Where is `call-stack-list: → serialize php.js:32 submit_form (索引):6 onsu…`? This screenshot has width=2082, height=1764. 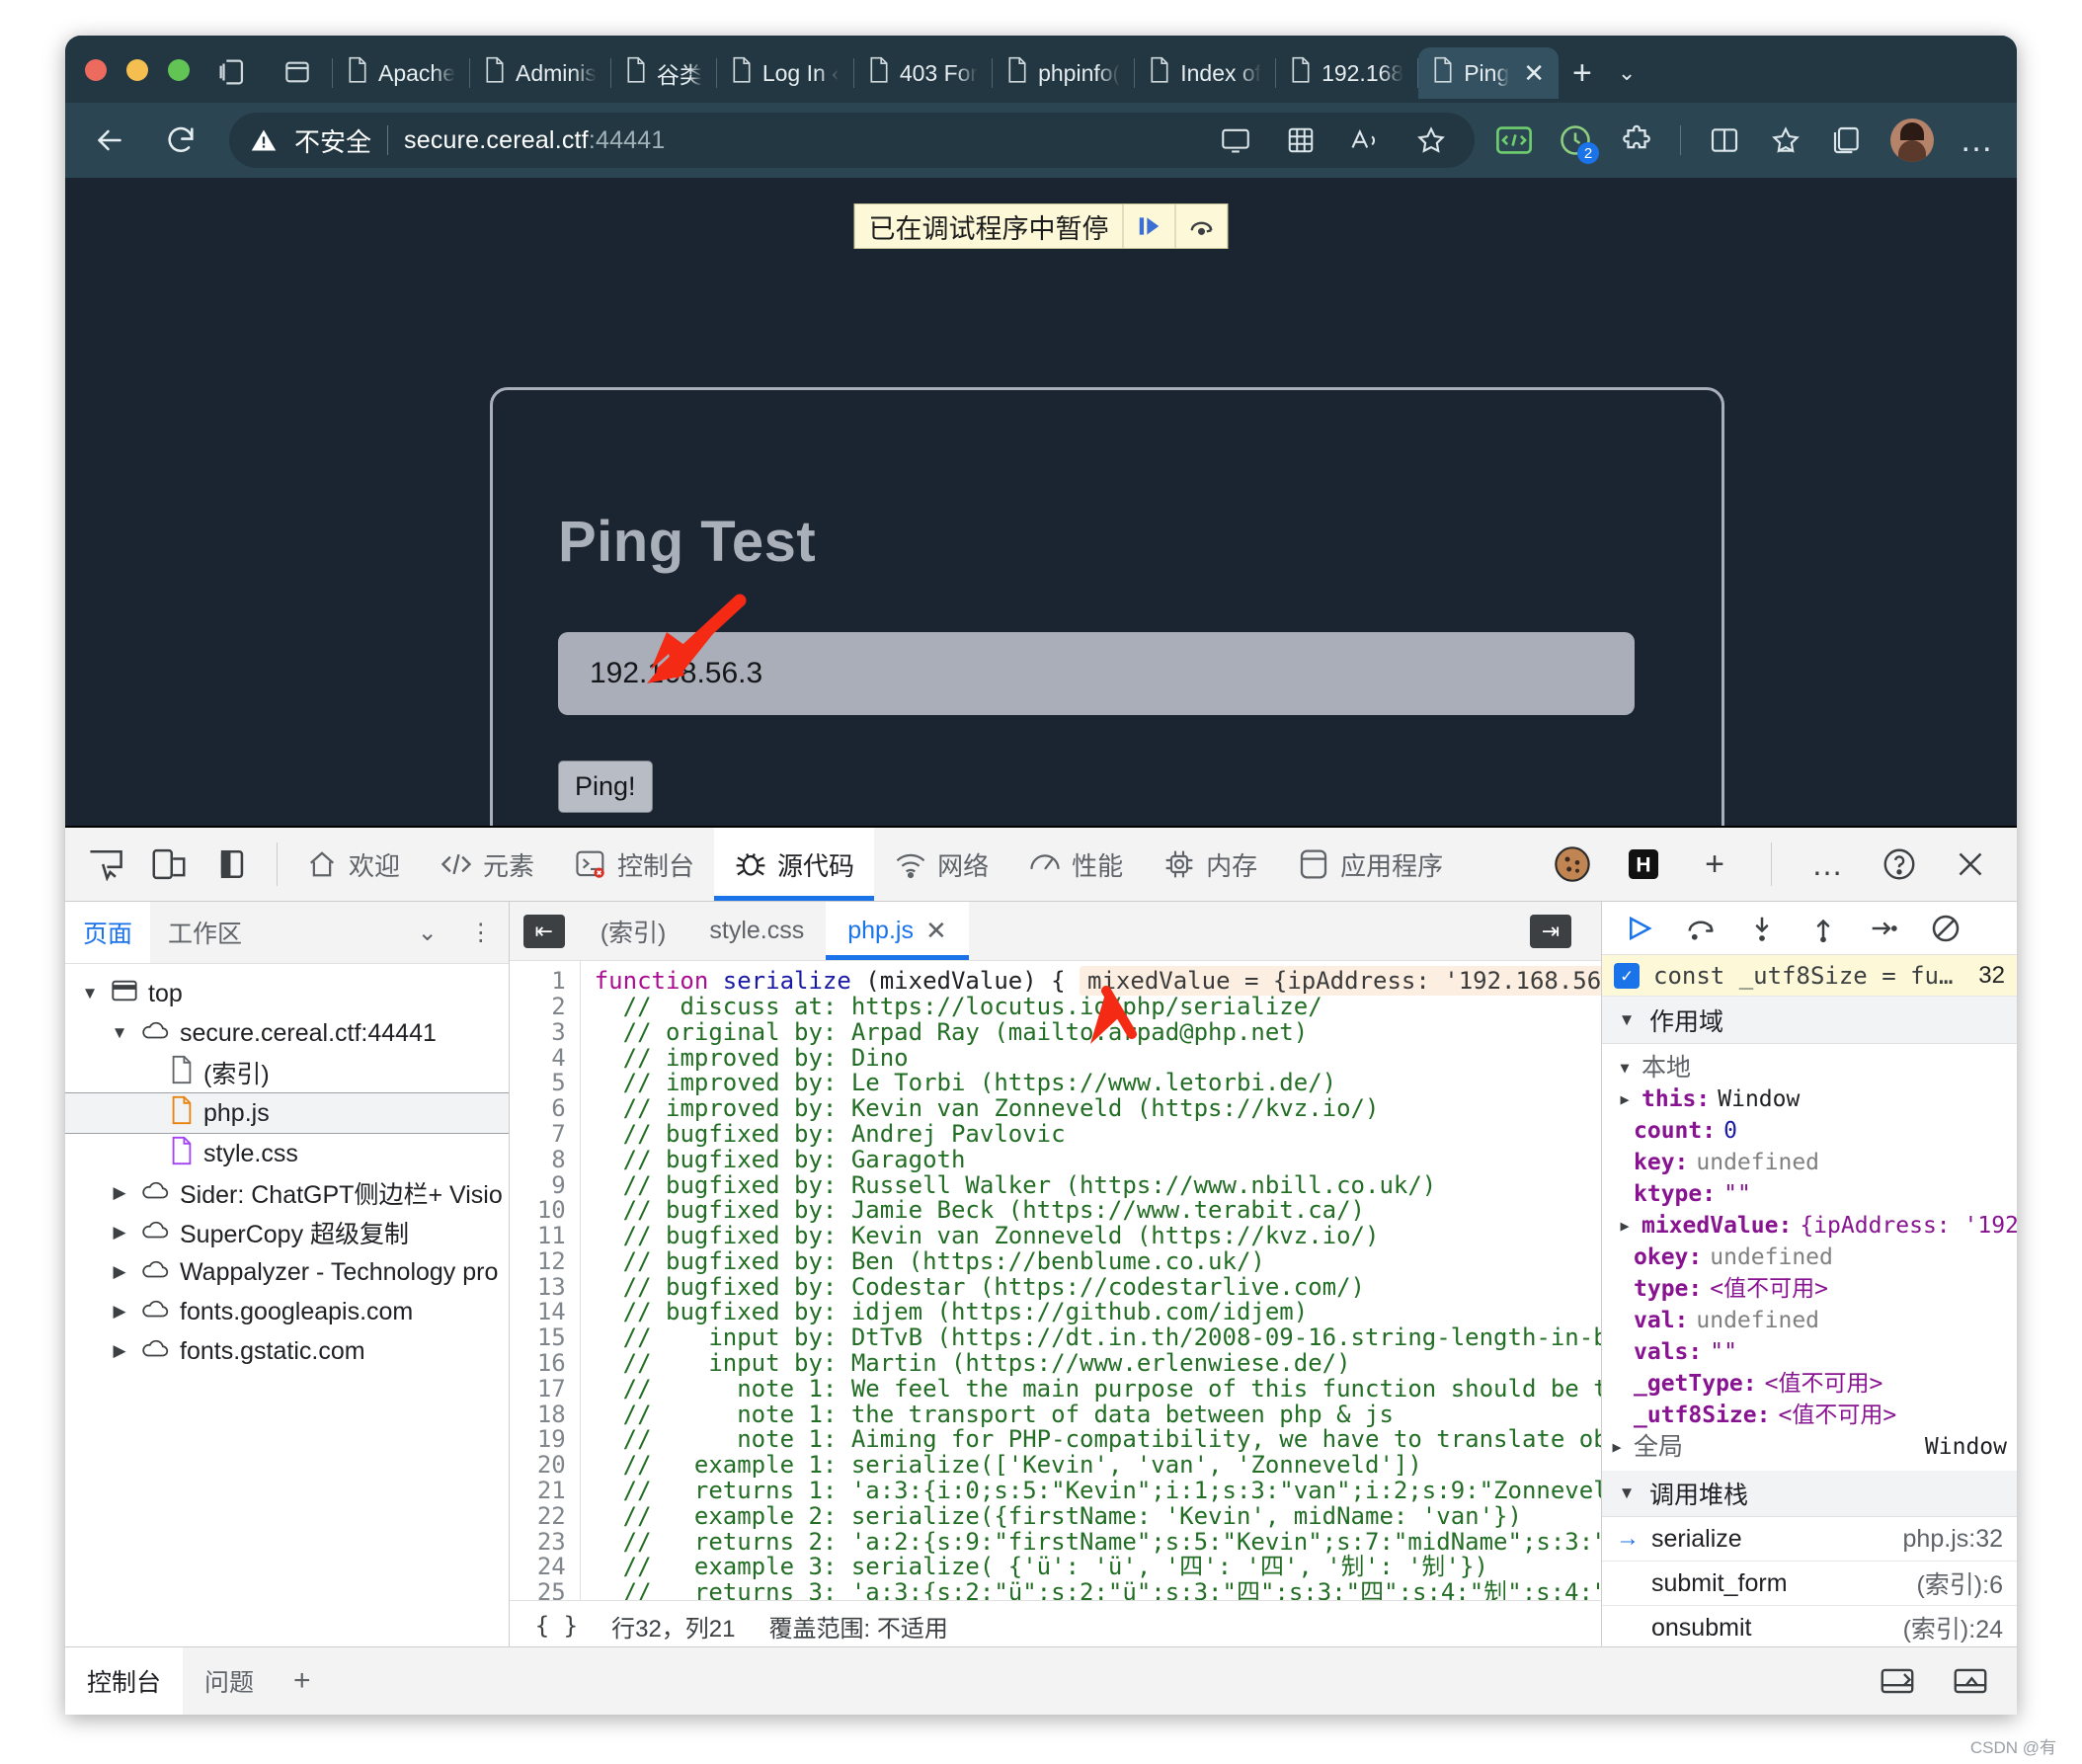 call-stack-list: → serialize php.js:32 submit_form (索引):6 onsu… is located at coordinates (1809, 1584).